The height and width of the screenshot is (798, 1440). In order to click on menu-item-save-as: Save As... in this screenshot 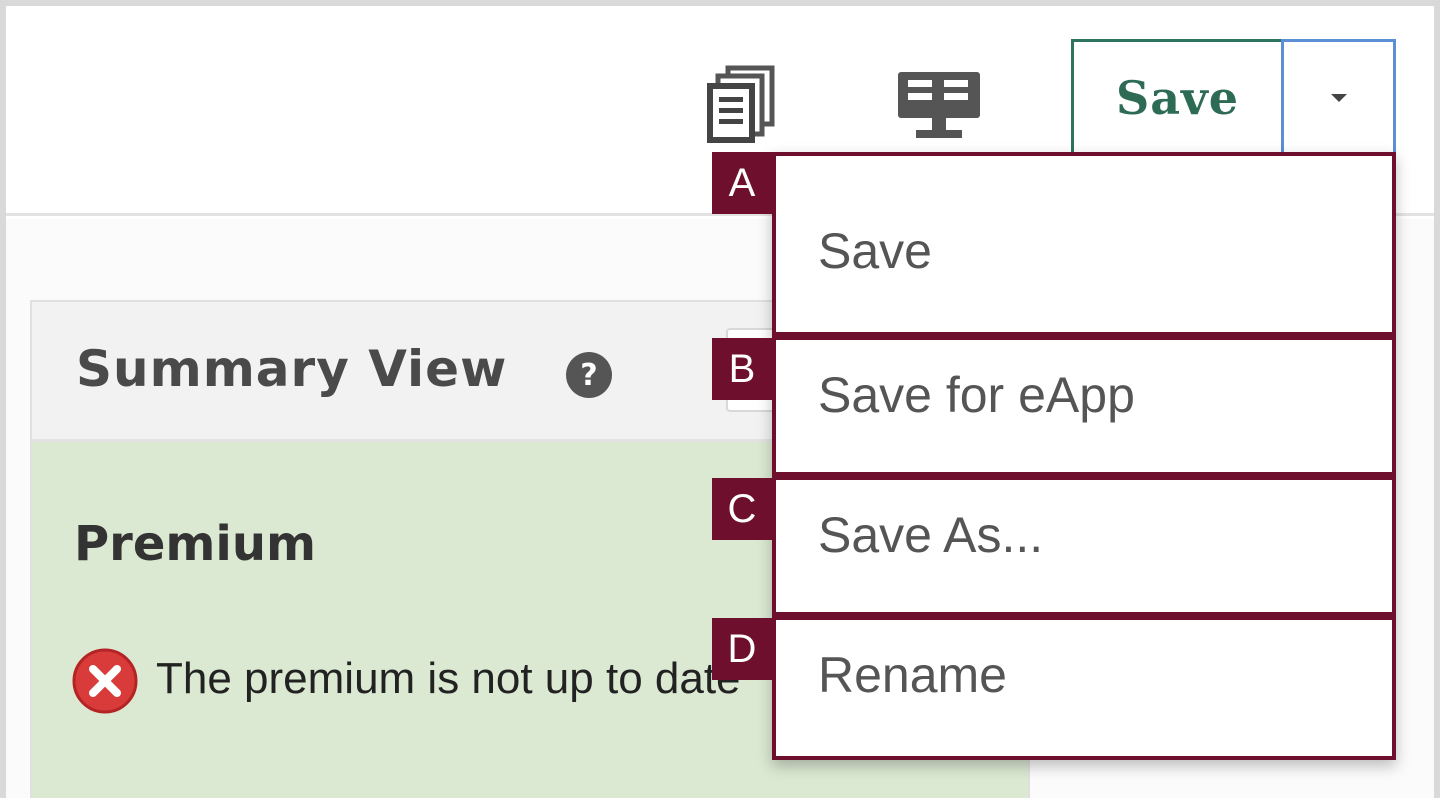, I will do `click(1084, 546)`.